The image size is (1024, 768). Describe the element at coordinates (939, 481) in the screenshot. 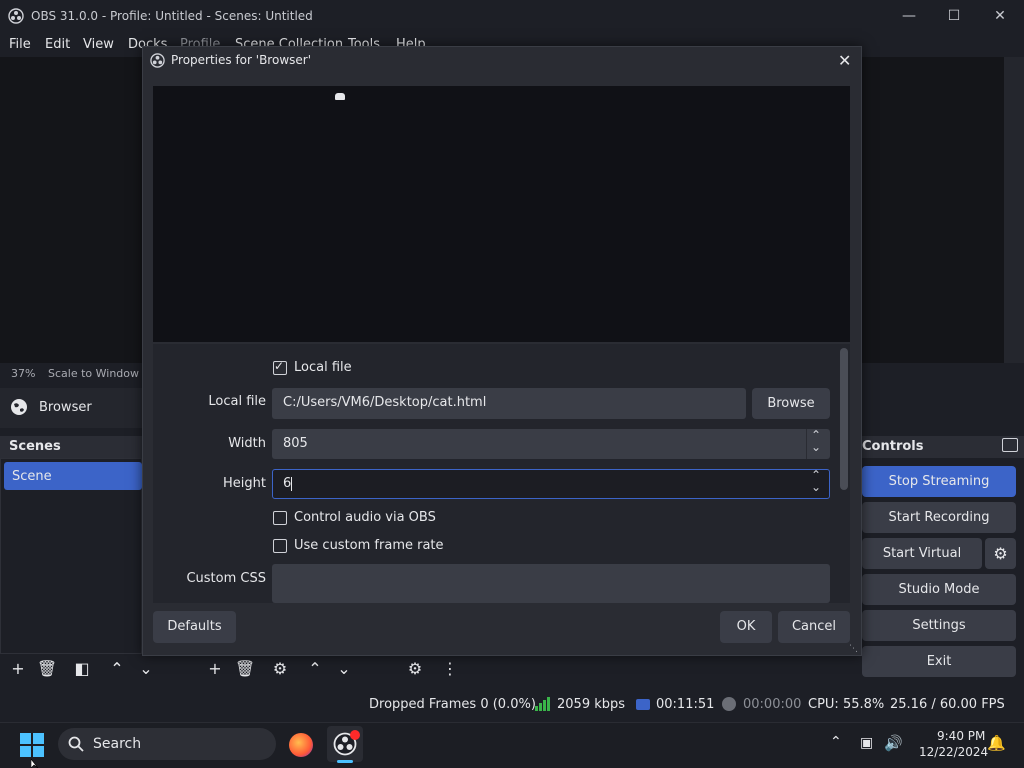

I see `stop-streaming-button: Stop Streaming` at that location.